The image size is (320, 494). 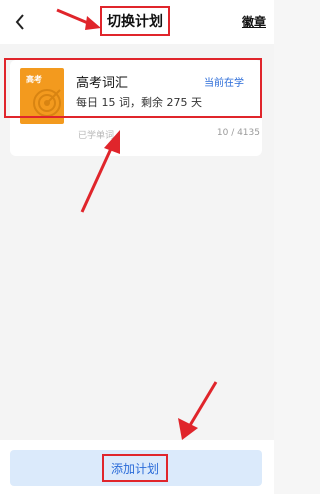 I want to click on annotation-arrow-title, so click(x=78, y=19).